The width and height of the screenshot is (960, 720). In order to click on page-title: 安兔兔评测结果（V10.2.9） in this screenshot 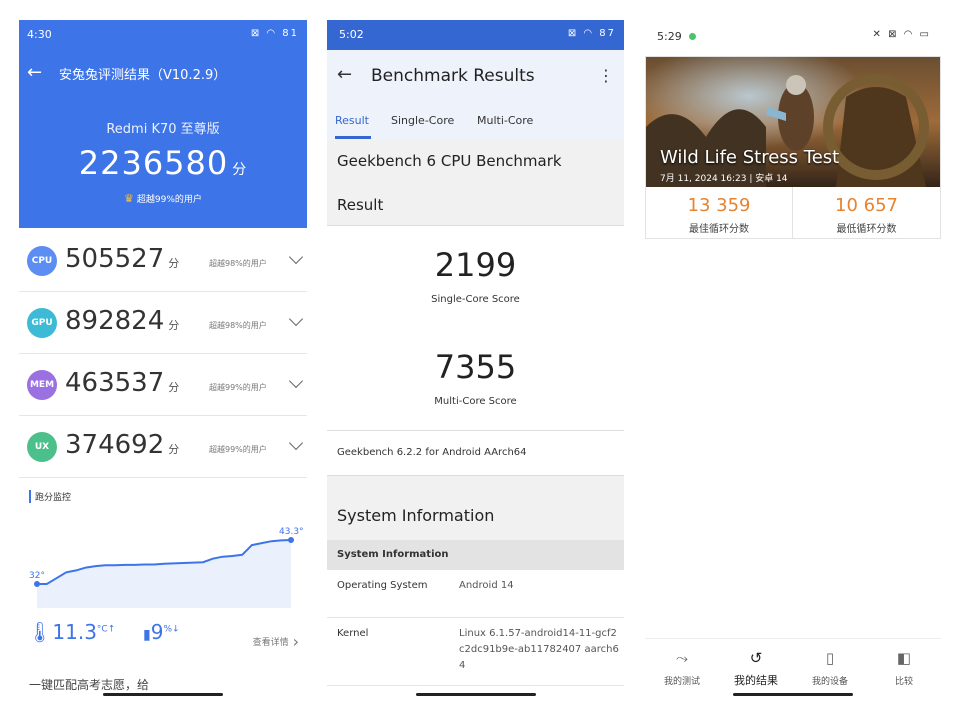, I will do `click(143, 75)`.